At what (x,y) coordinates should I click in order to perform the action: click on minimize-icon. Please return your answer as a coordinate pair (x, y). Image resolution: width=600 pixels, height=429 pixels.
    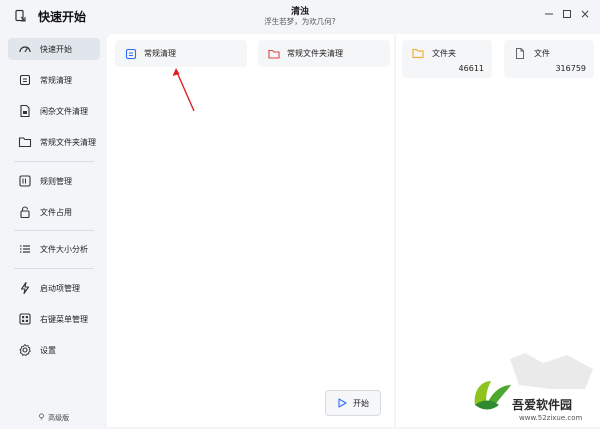
    Looking at the image, I should click on (549, 14).